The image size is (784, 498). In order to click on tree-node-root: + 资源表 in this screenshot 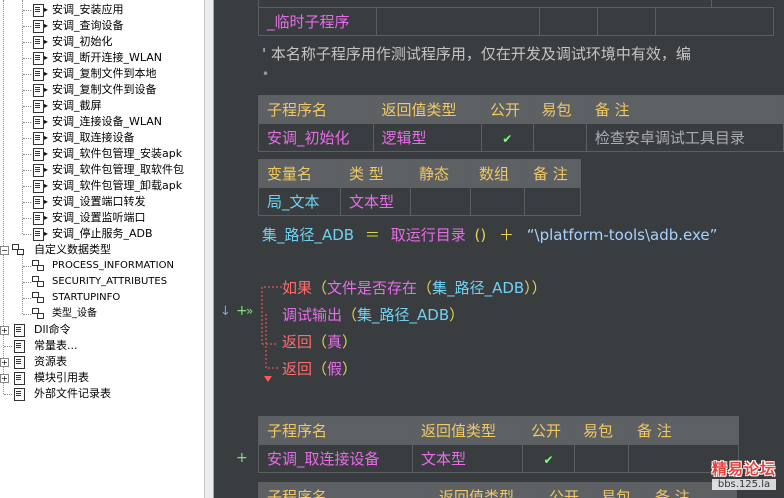, I will do `click(102, 362)`.